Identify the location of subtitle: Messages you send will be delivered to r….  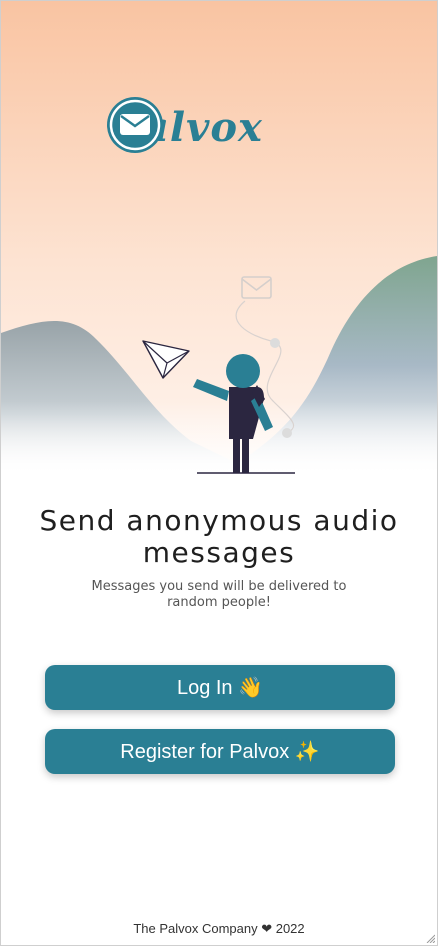
(219, 594).